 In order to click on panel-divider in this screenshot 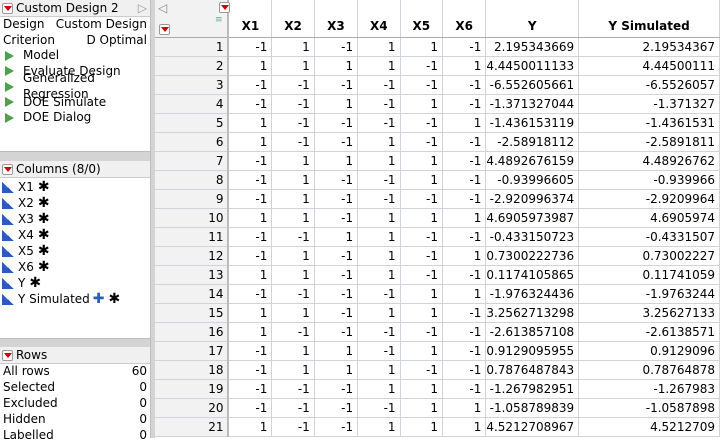, I will do `click(75, 156)`.